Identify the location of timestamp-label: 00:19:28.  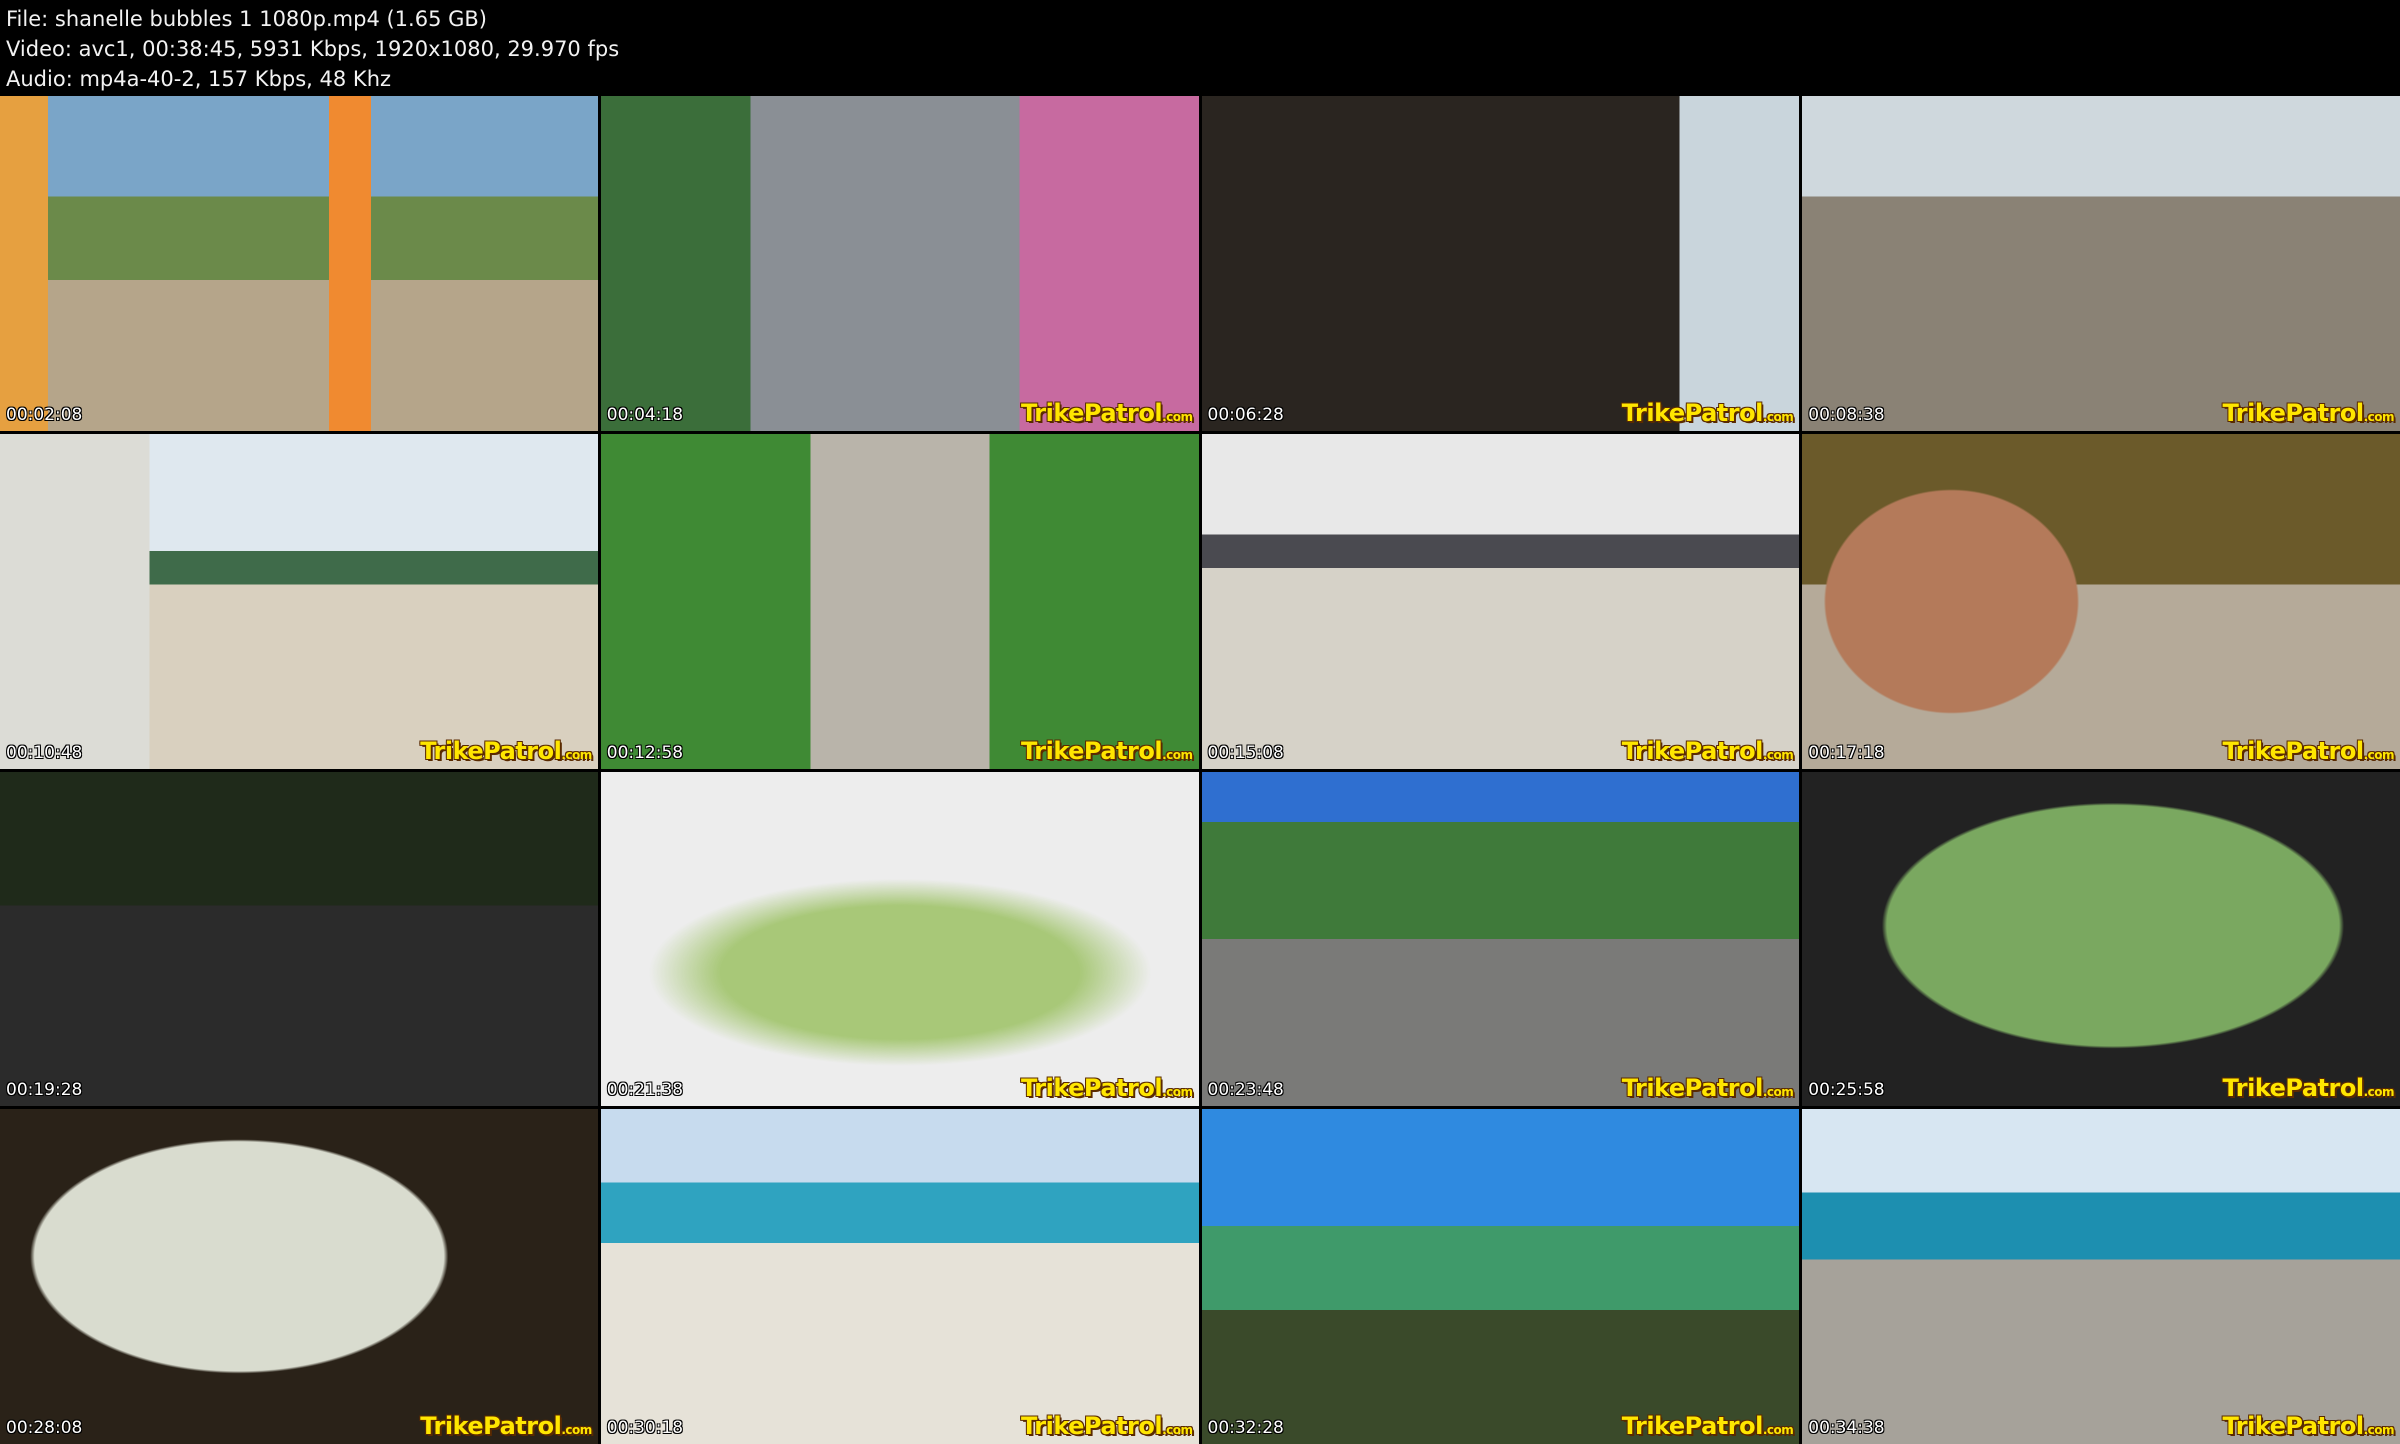
(44, 1090).